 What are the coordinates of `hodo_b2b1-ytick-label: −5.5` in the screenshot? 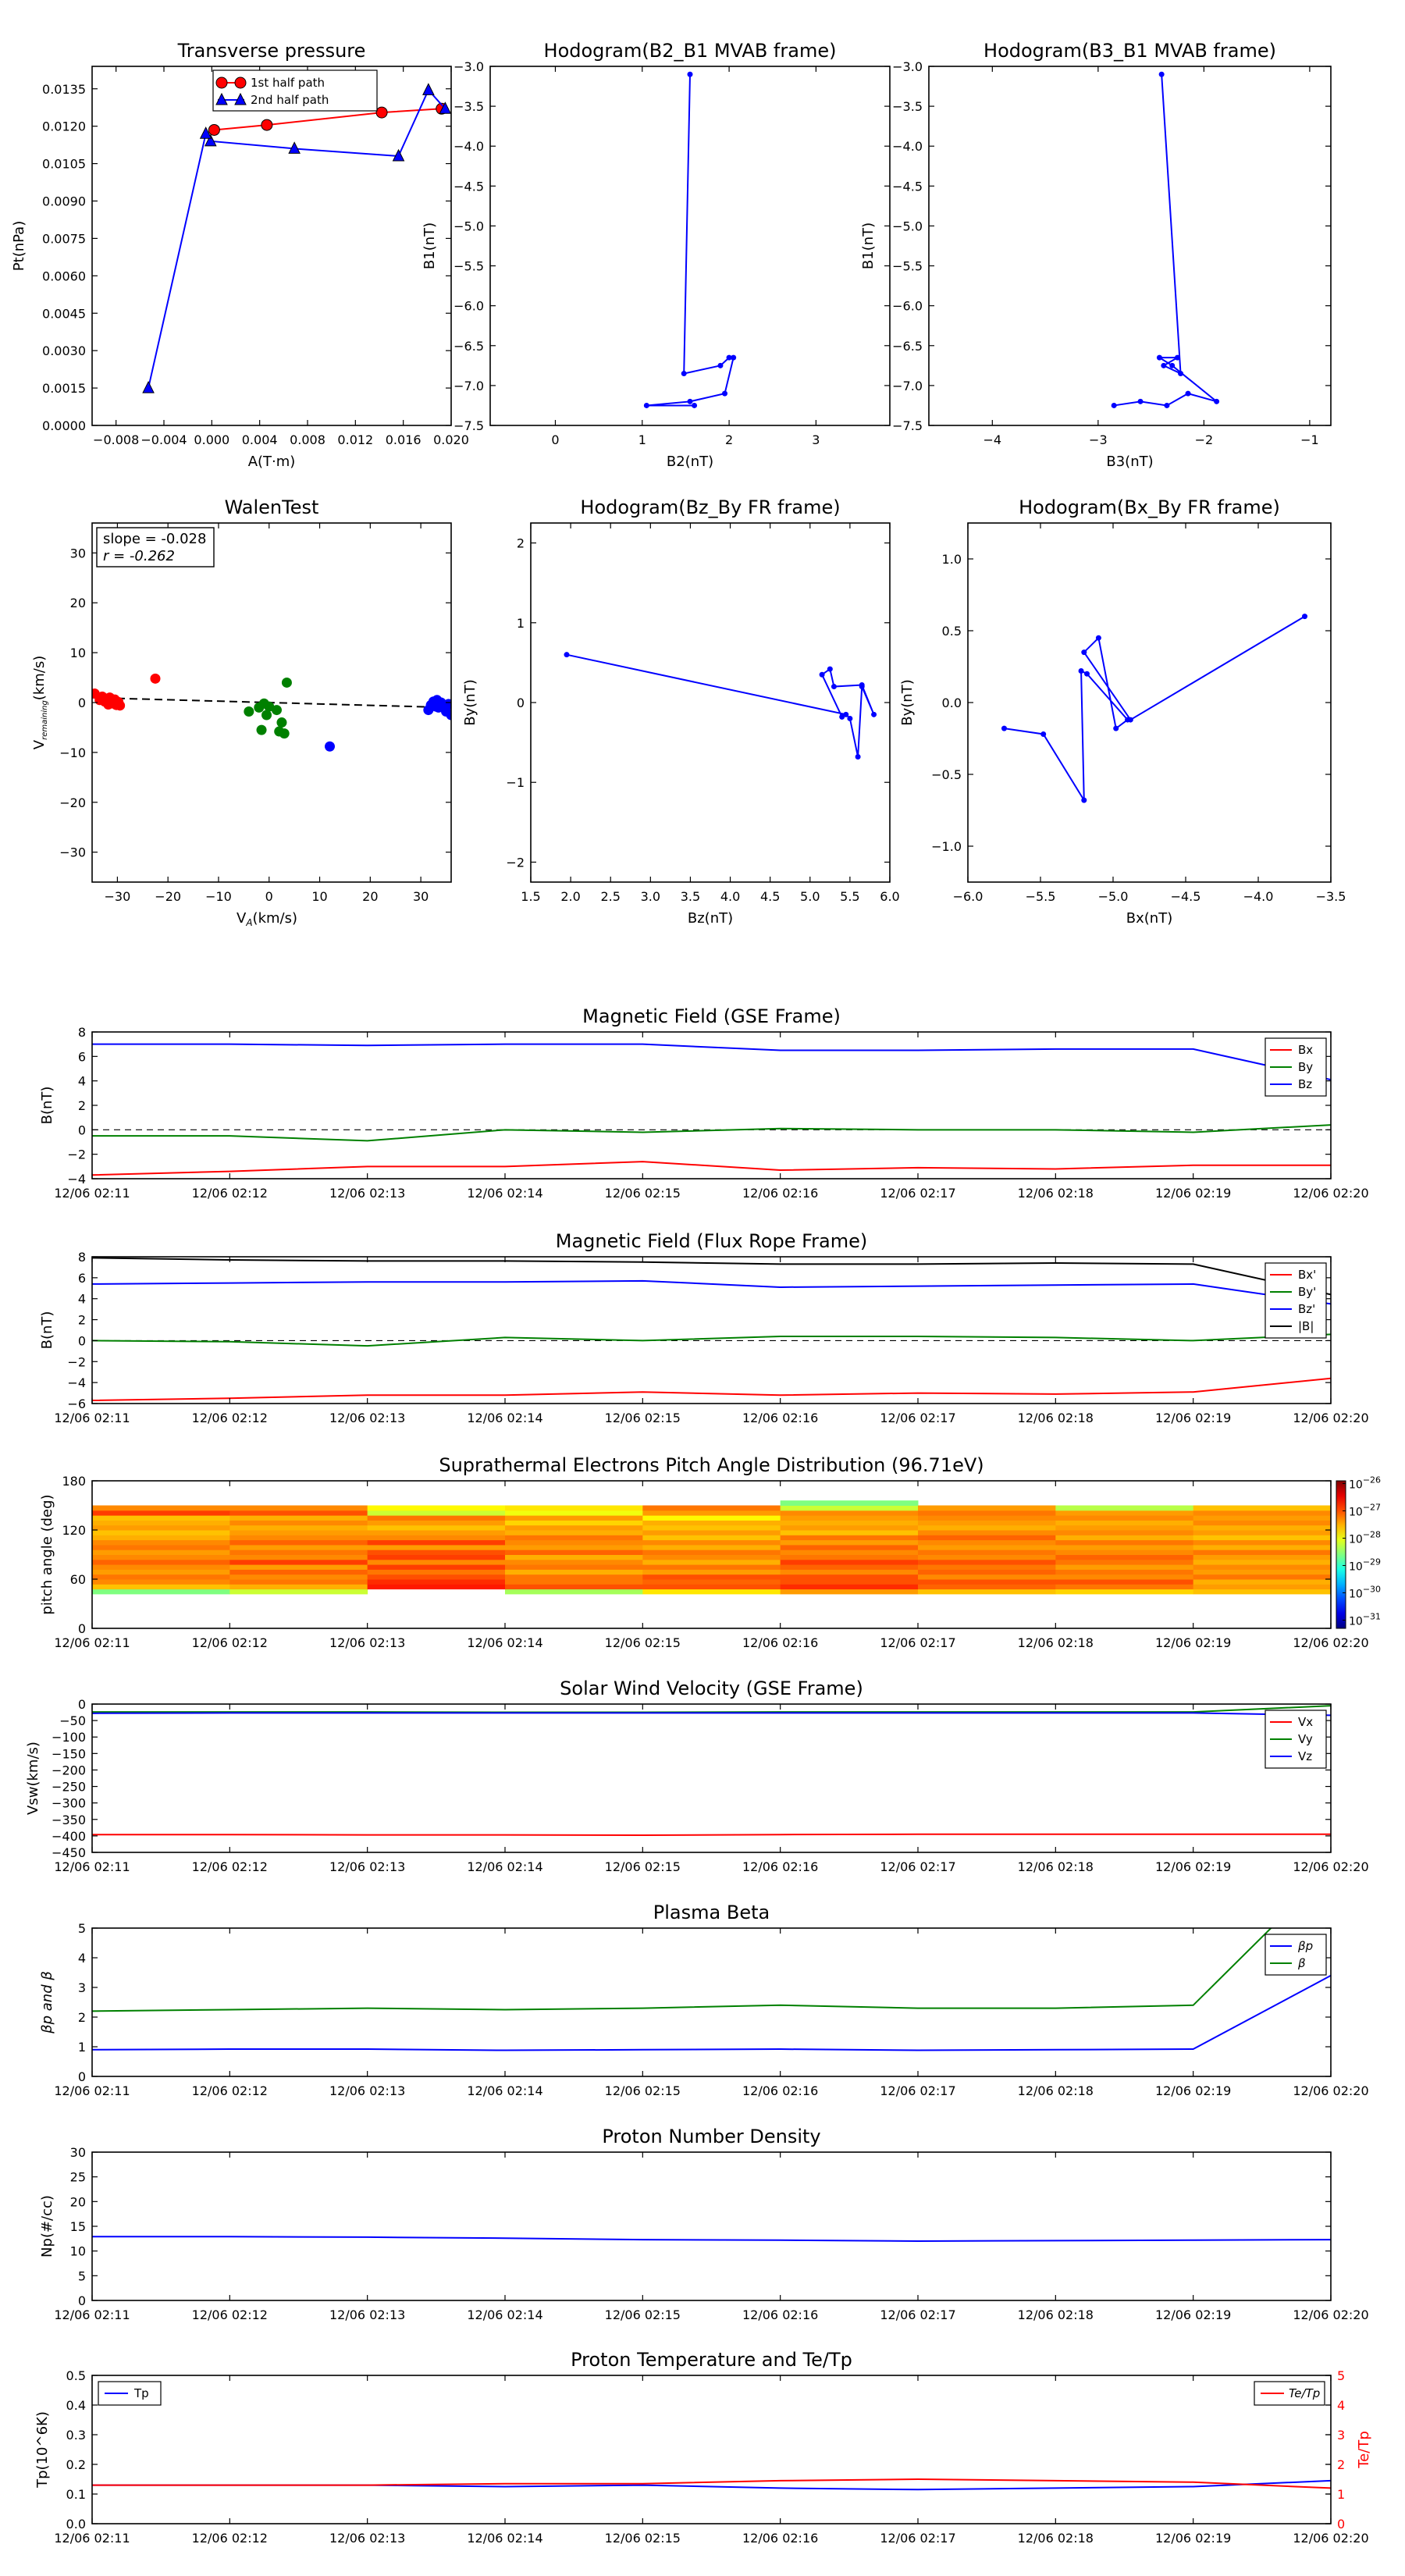 It's located at (469, 266).